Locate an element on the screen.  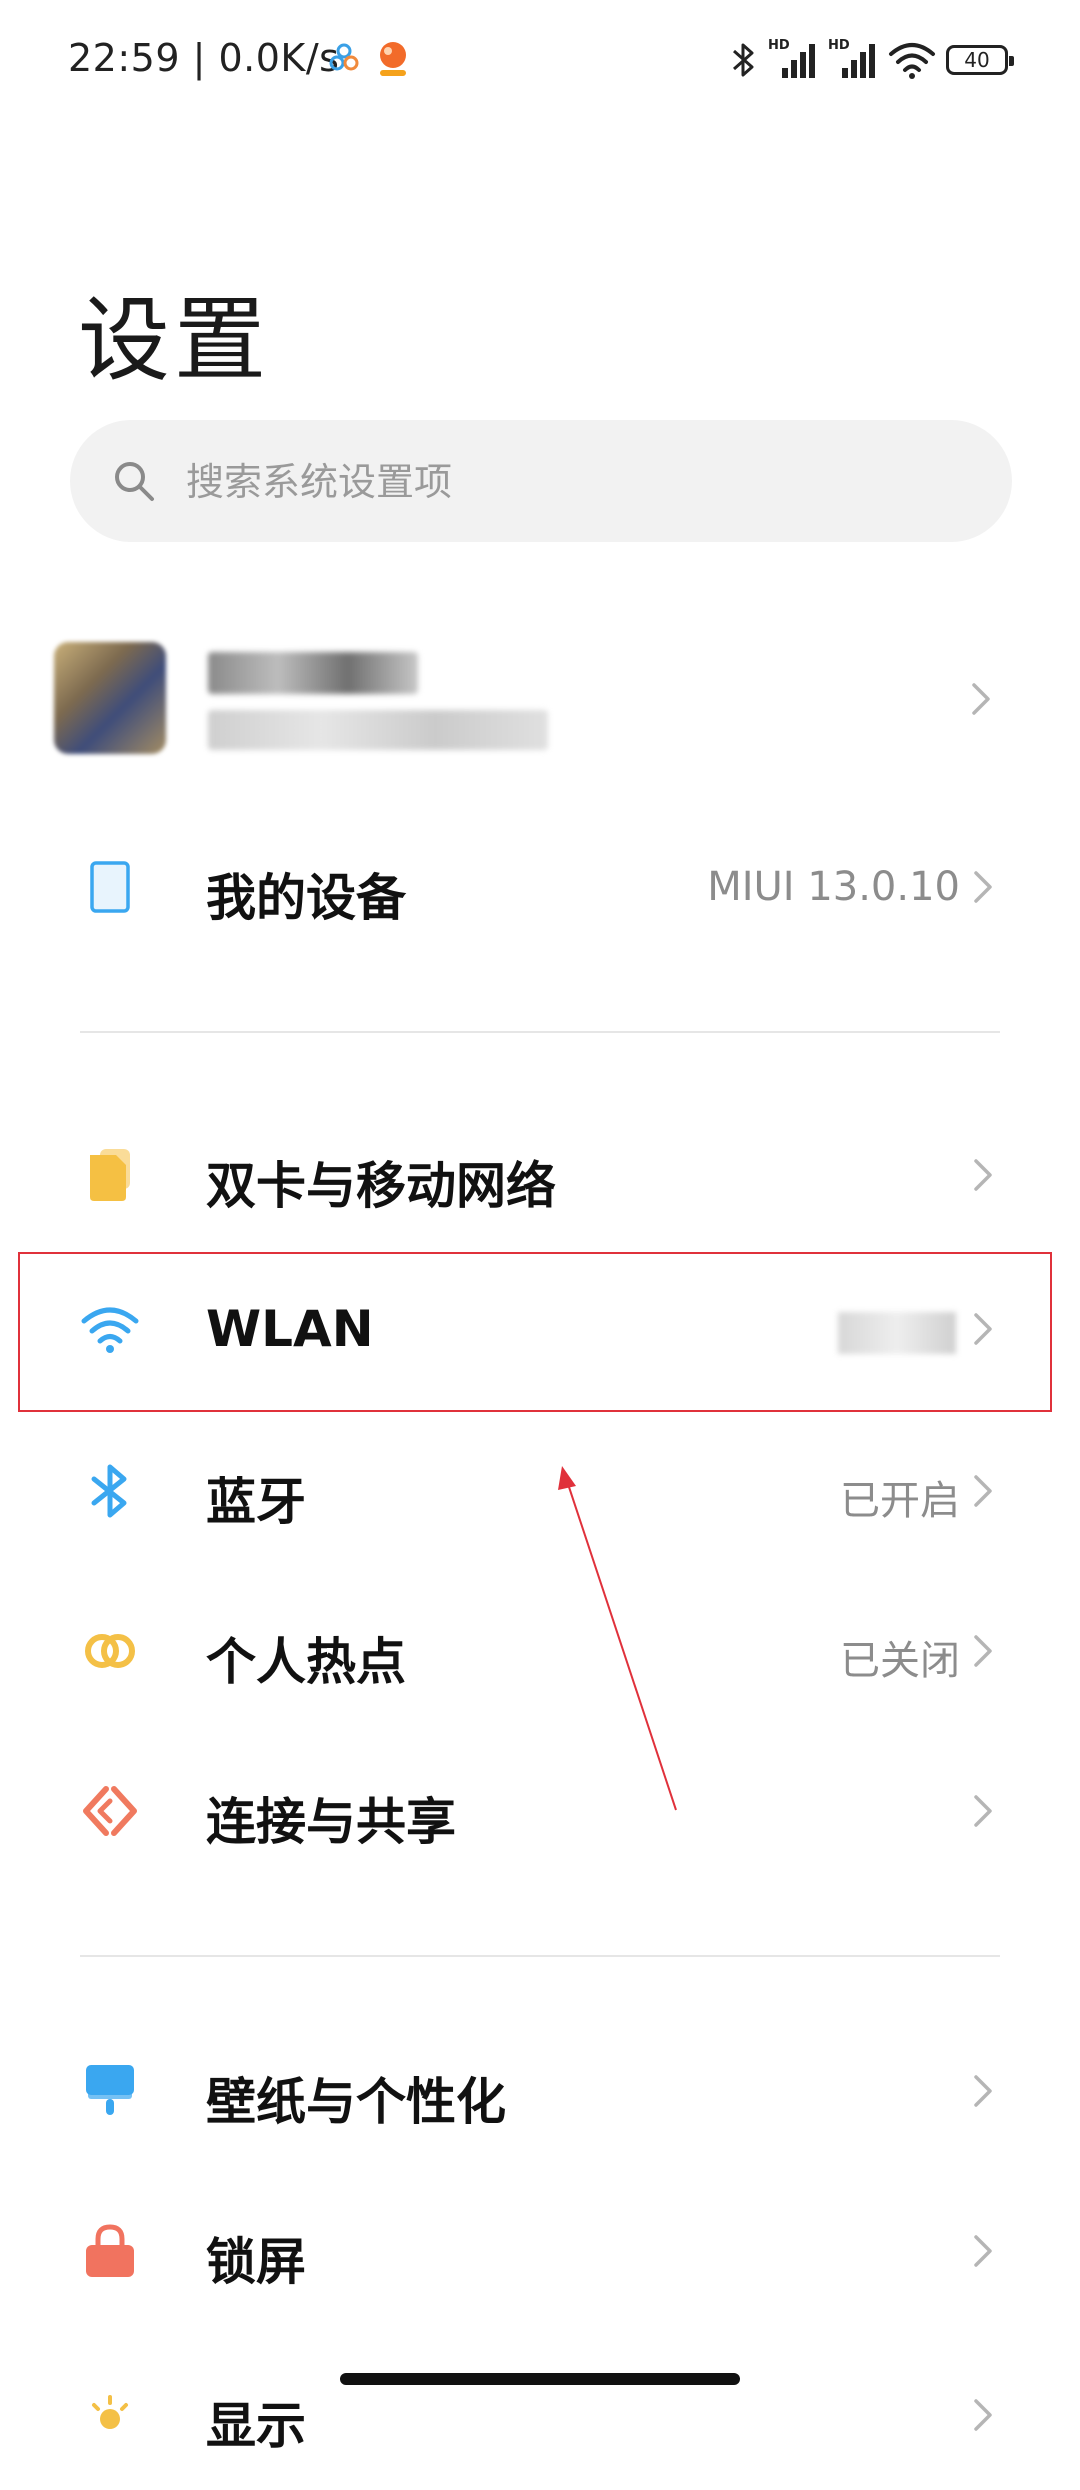
home-indicator is located at coordinates (540, 2379).